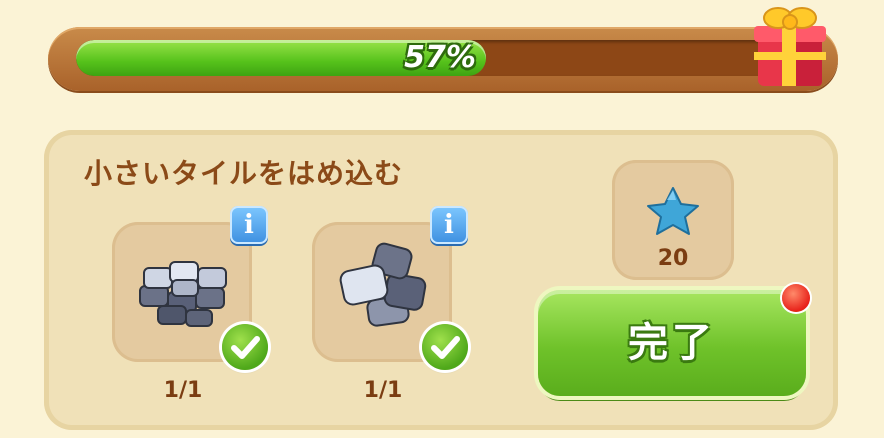 The height and width of the screenshot is (438, 884). What do you see at coordinates (673, 211) in the screenshot?
I see `blue-star-icon` at bounding box center [673, 211].